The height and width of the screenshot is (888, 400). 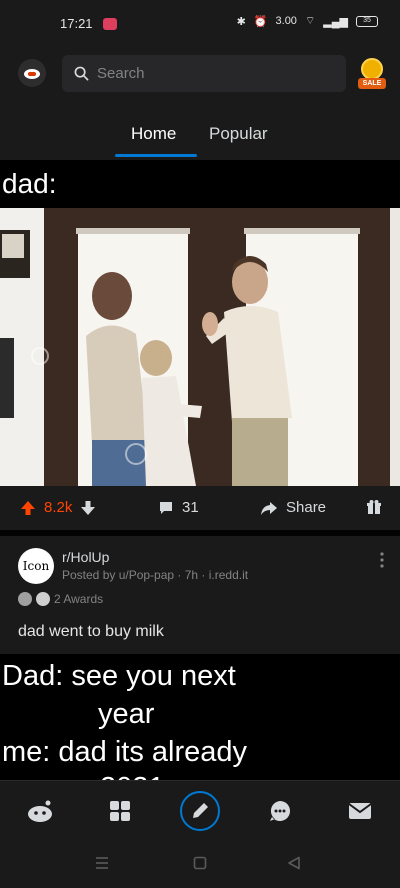 I want to click on post-meta: Posted by u/Pop-pap · 7h · i.redd.it, so click(x=155, y=575).